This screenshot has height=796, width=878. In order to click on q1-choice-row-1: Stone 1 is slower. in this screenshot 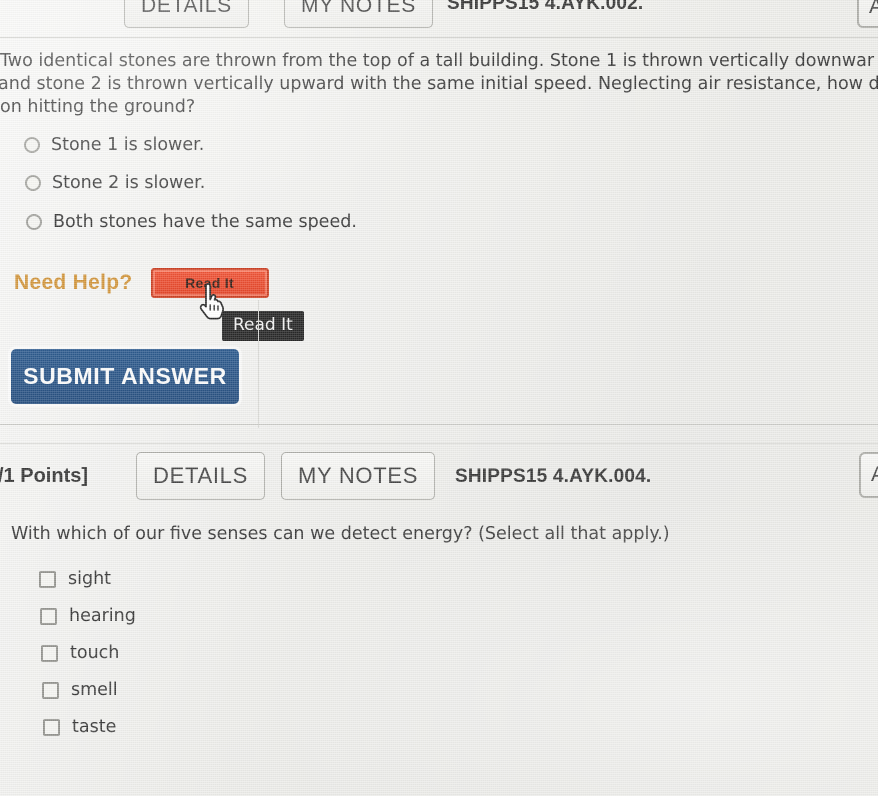, I will do `click(114, 145)`.